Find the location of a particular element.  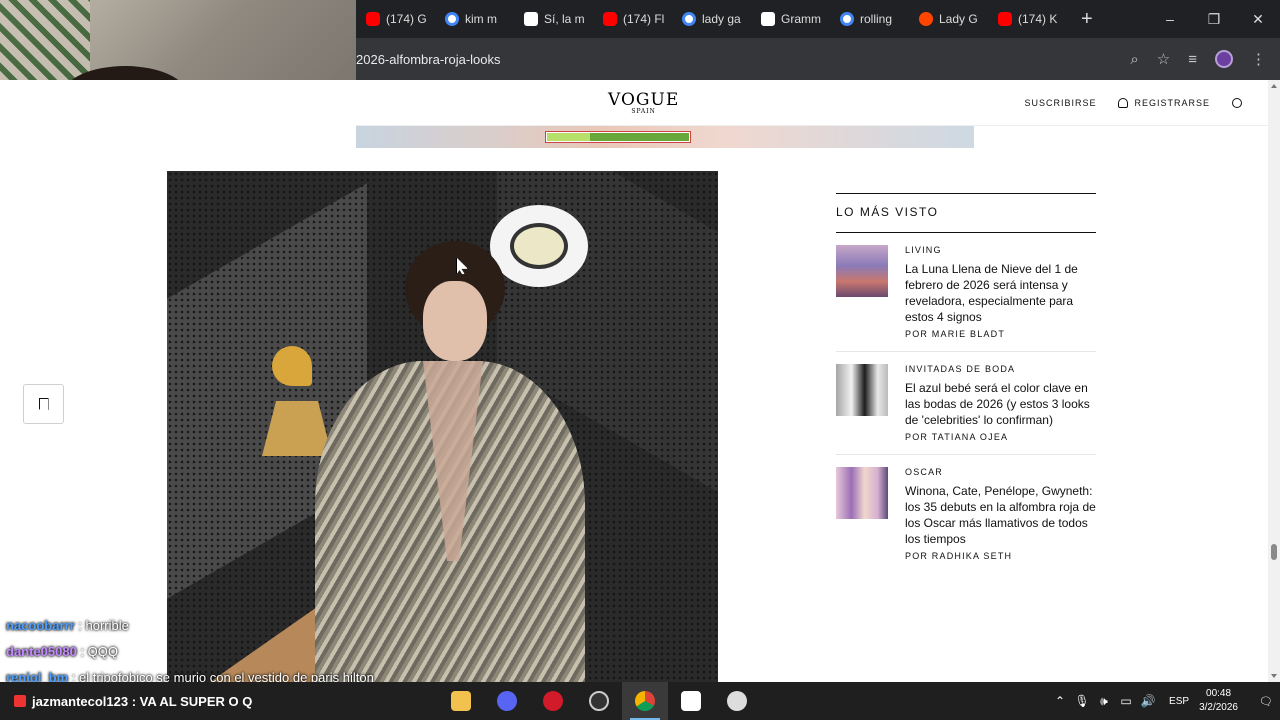

ad-progress-bar is located at coordinates (618, 137).